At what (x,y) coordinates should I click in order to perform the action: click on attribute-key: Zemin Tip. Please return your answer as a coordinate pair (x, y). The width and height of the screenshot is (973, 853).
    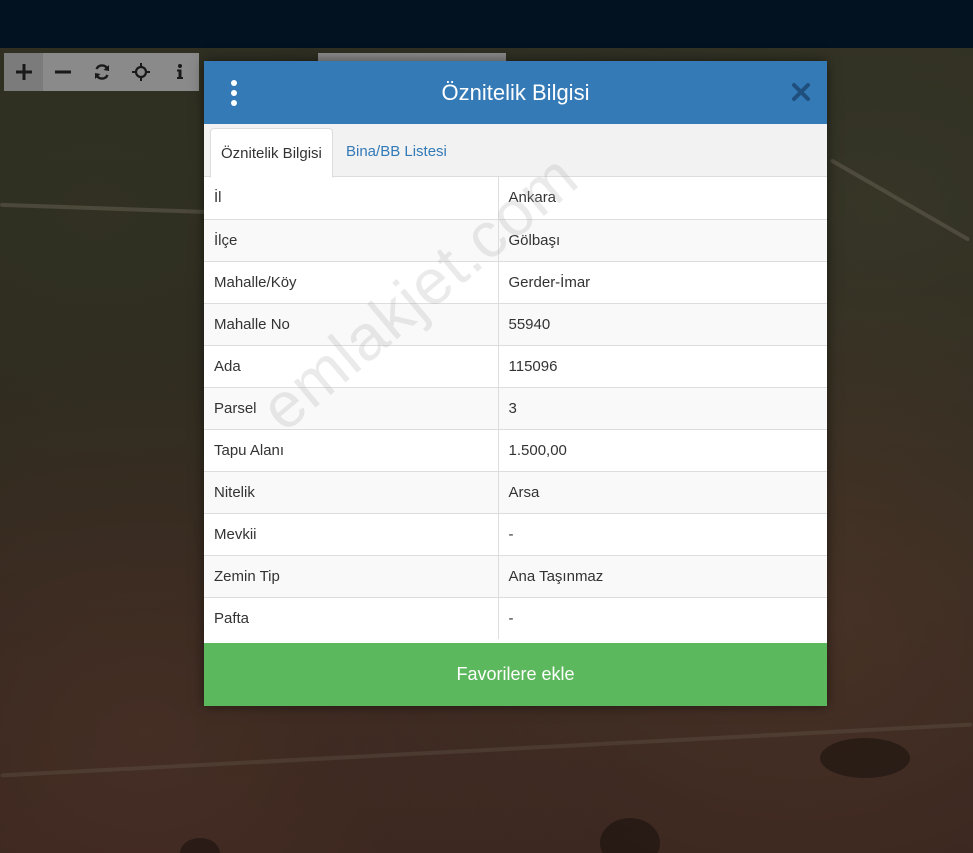
    Looking at the image, I should click on (351, 575).